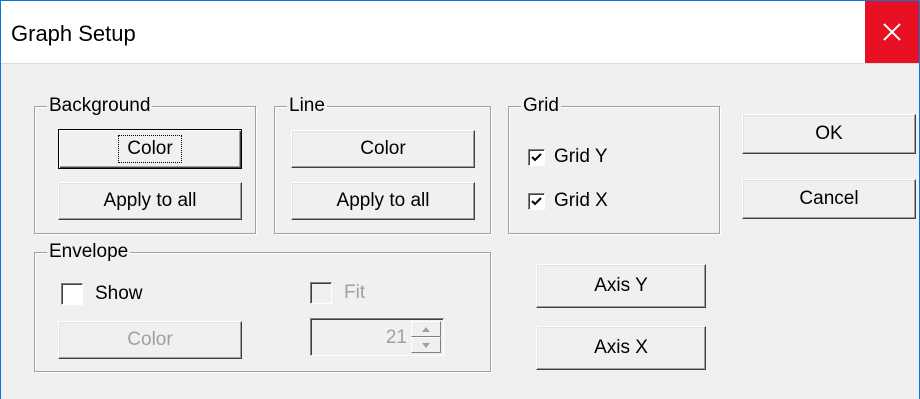 This screenshot has width=920, height=399. I want to click on axis-x-button-label: Axis X, so click(621, 347).